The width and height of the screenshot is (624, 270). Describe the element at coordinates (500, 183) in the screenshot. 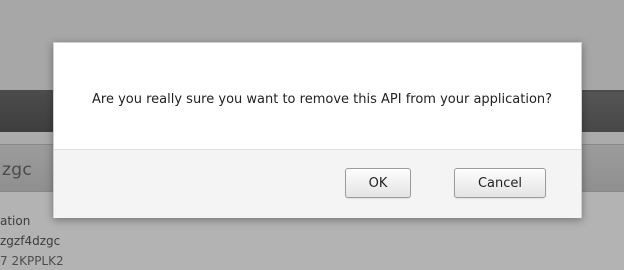

I see `cancel-button: Cancel` at that location.